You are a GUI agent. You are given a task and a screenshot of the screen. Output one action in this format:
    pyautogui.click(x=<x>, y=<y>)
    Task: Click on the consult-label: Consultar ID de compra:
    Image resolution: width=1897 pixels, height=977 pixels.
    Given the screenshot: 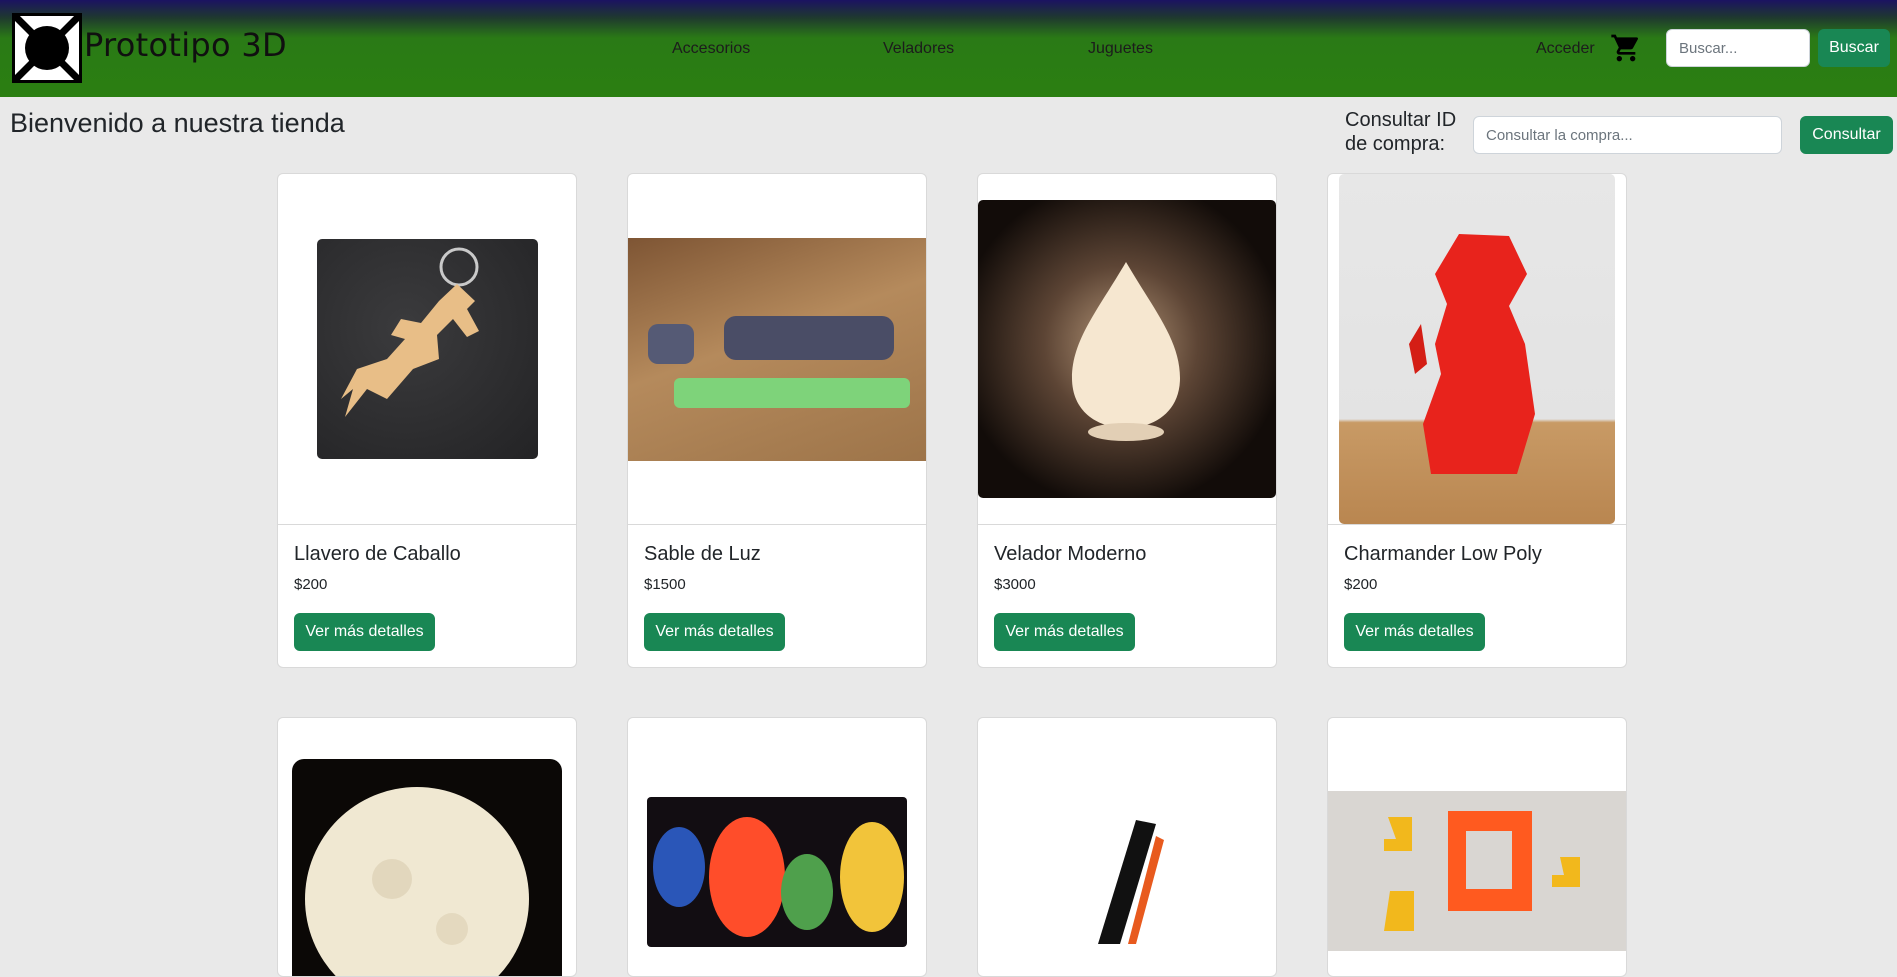 What is the action you would take?
    pyautogui.click(x=1405, y=132)
    